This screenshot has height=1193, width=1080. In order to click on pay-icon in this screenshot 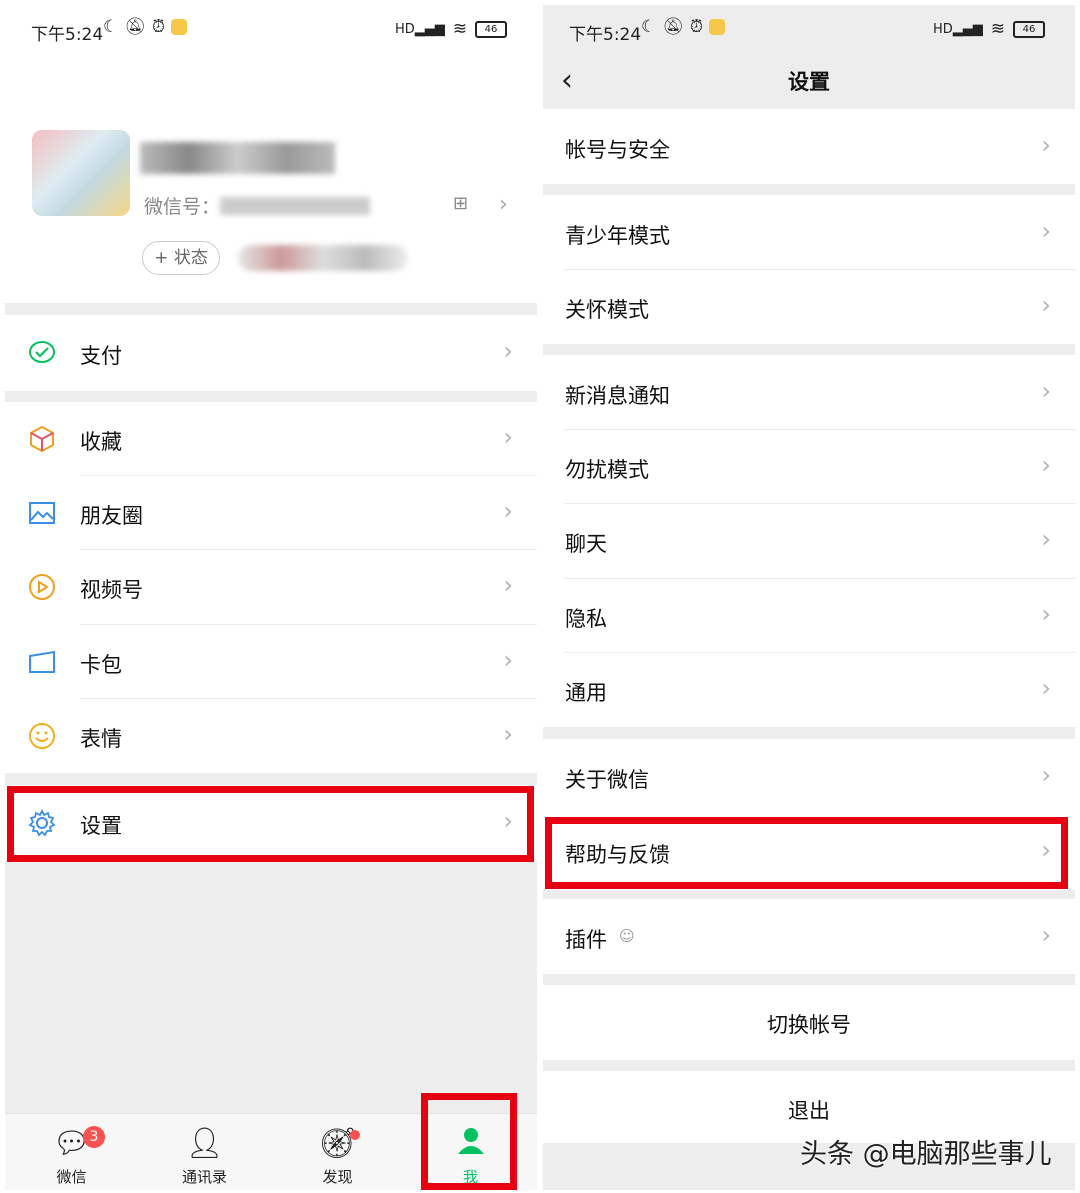, I will do `click(42, 353)`.